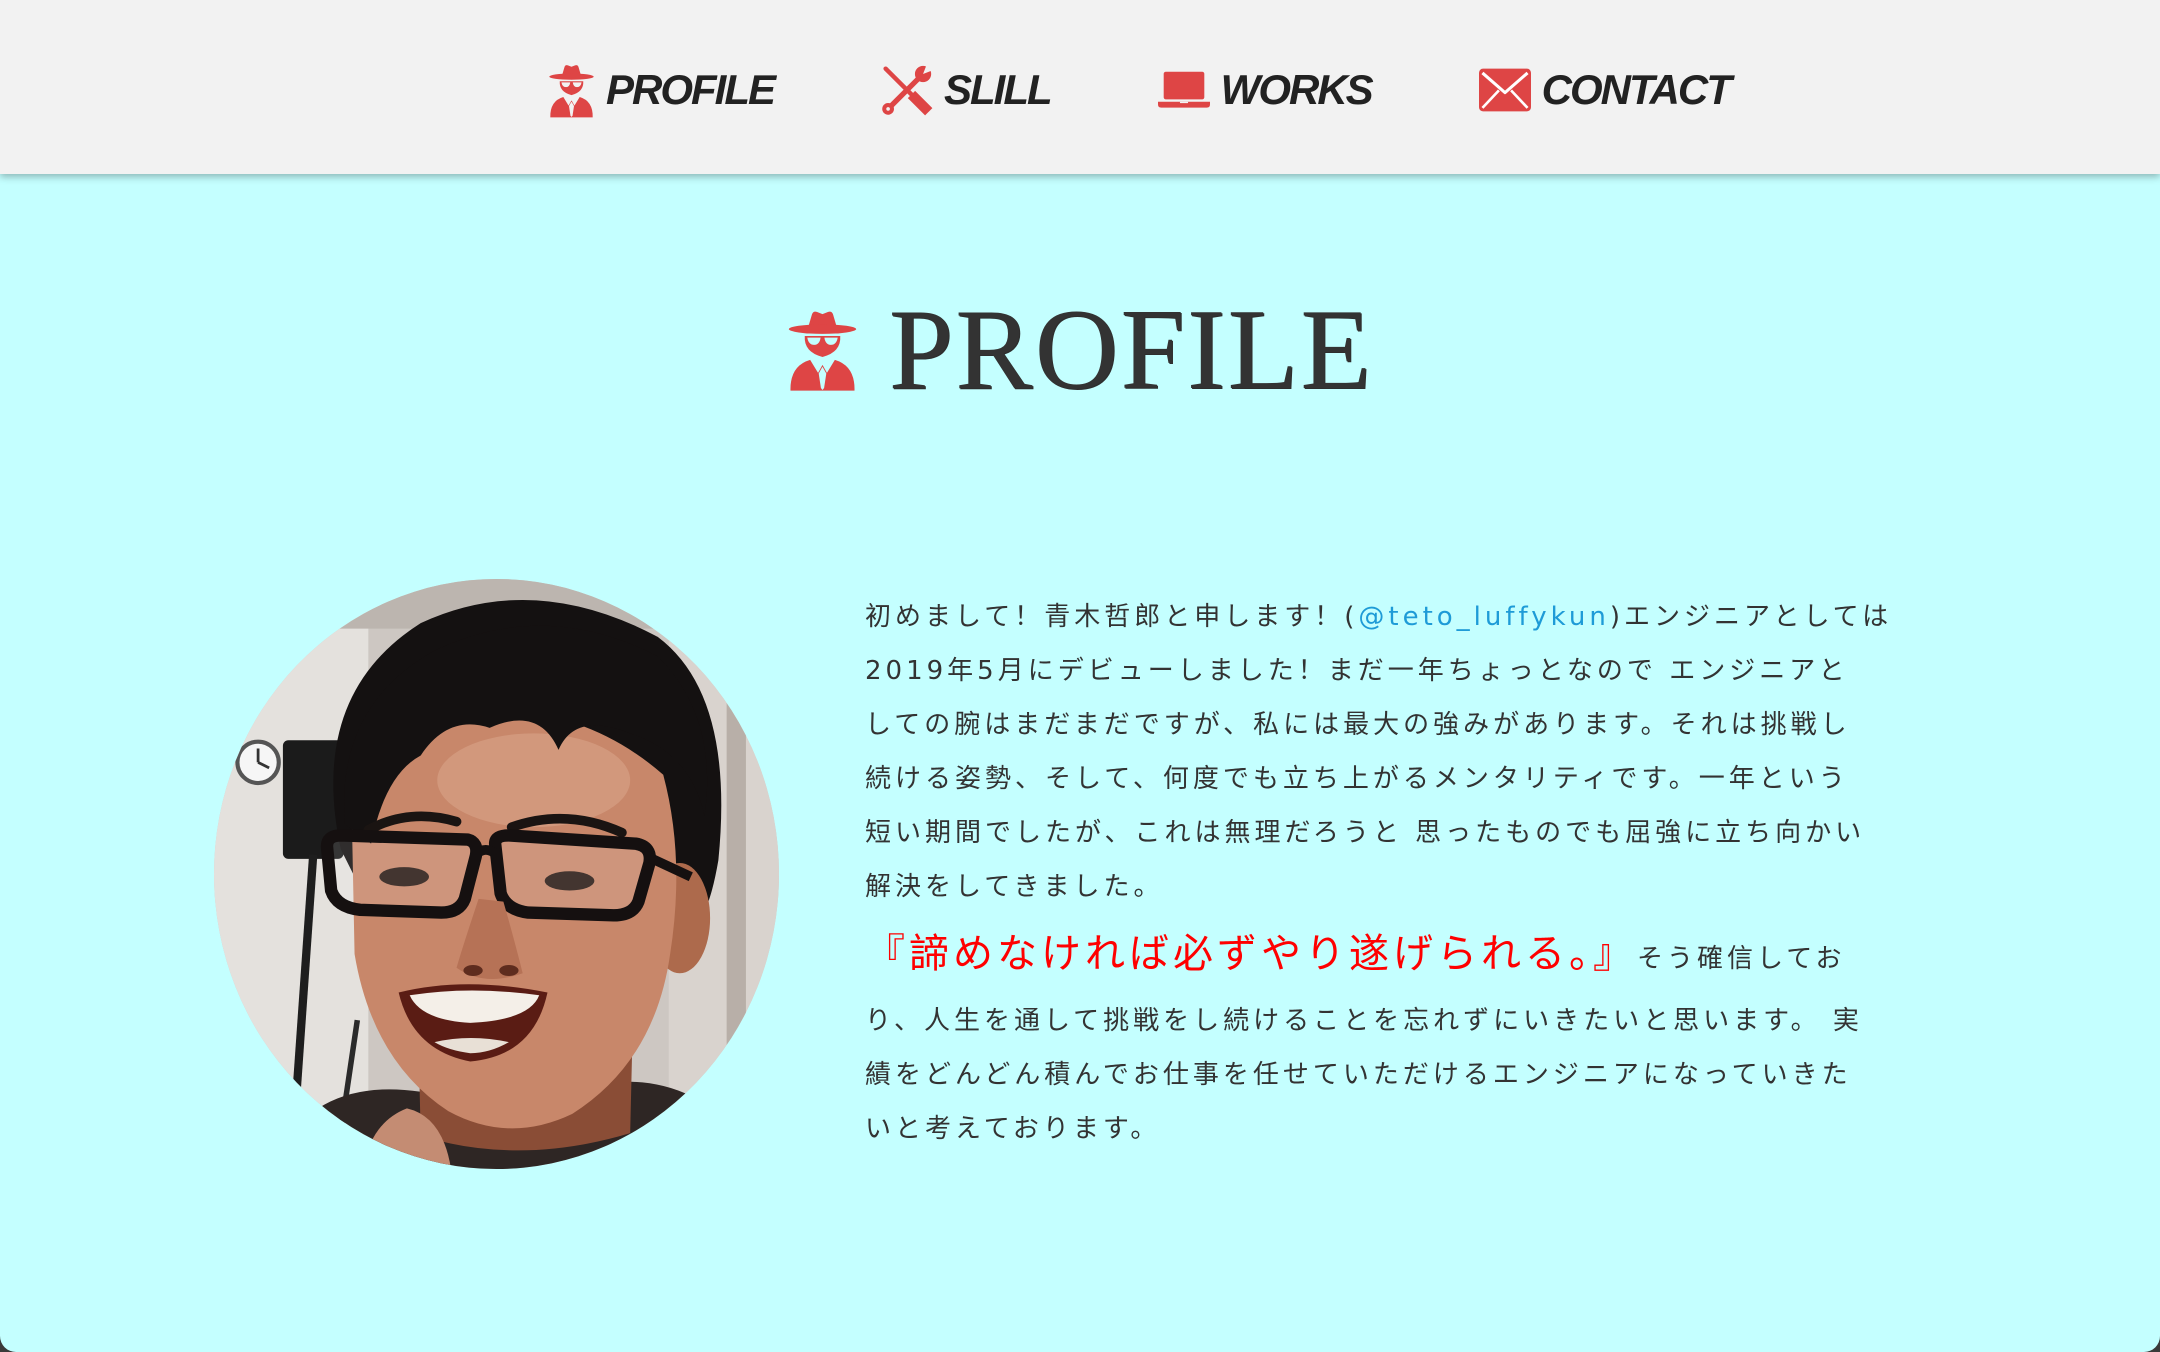  I want to click on nav-item-works: WORKS, so click(1265, 88).